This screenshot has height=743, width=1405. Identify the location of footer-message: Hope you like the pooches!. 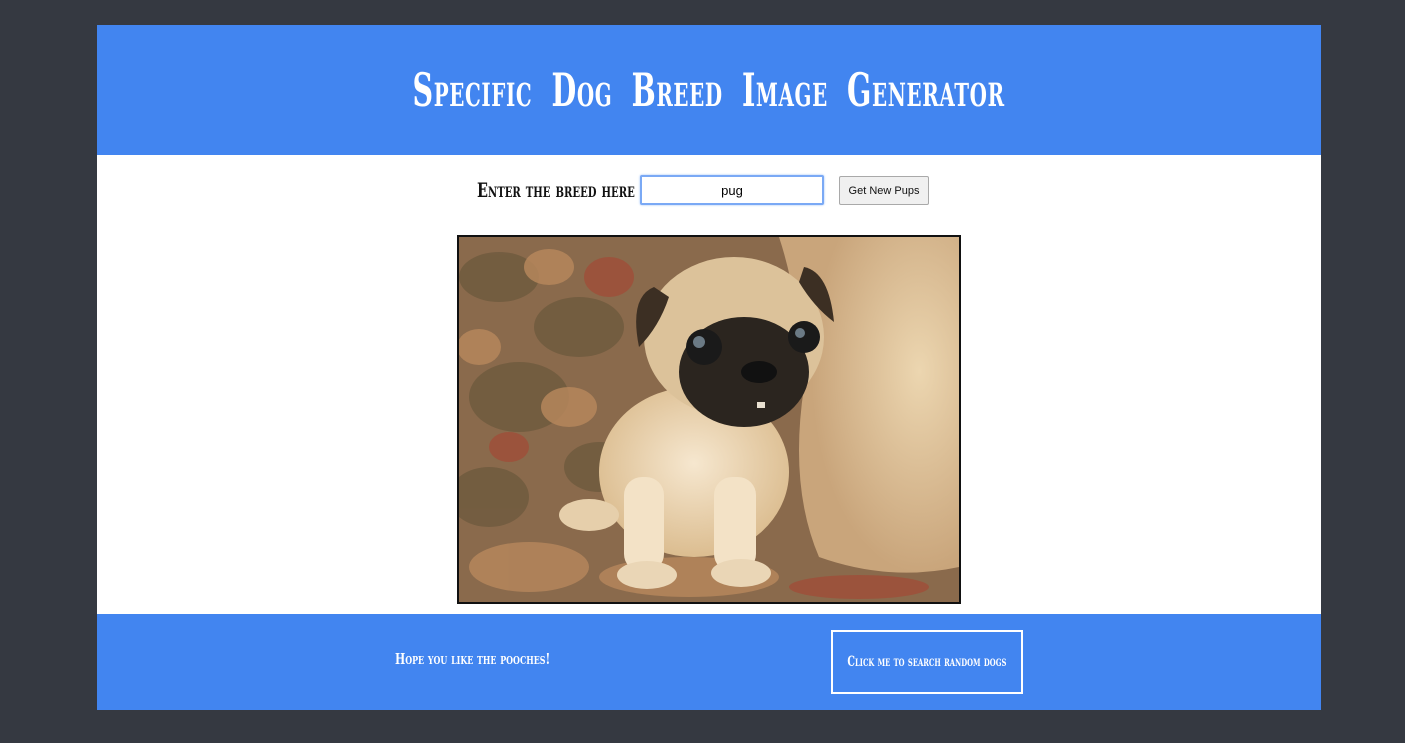
(473, 659).